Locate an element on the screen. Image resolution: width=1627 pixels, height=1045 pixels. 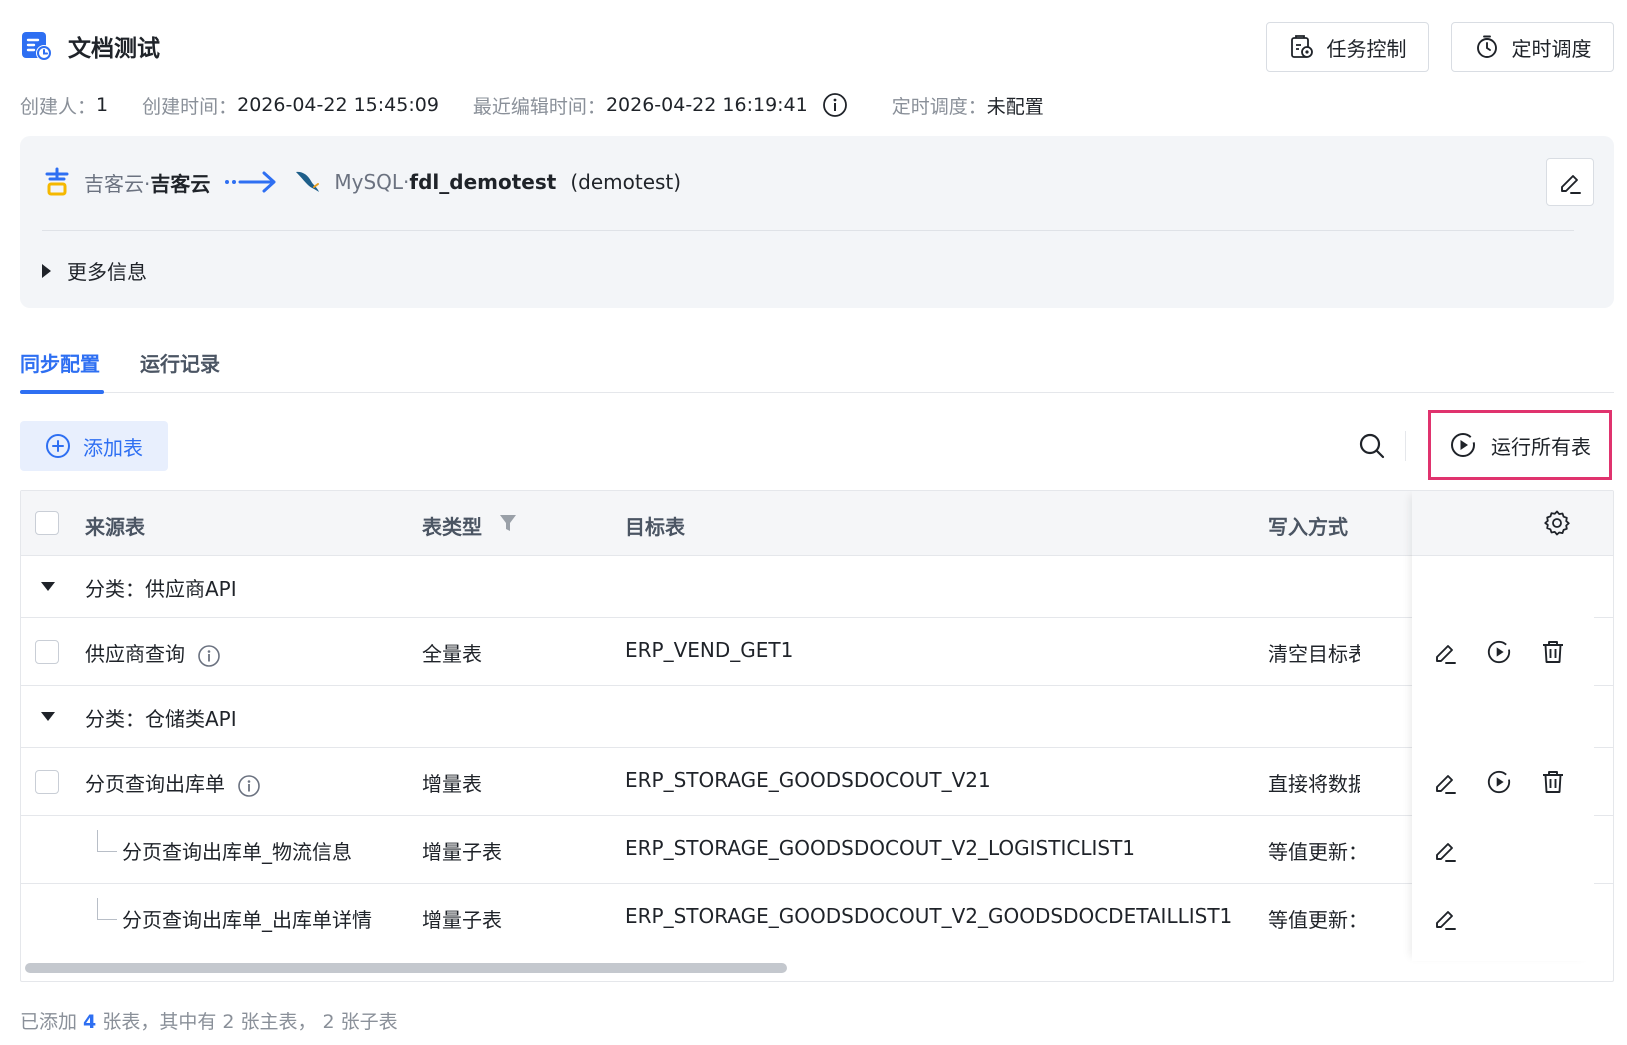
edit-connection-button is located at coordinates (1570, 182).